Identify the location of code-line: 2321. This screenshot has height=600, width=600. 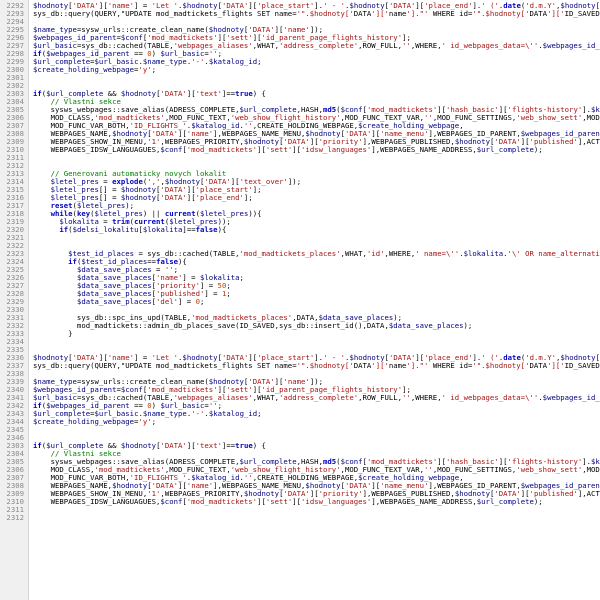
(300, 238).